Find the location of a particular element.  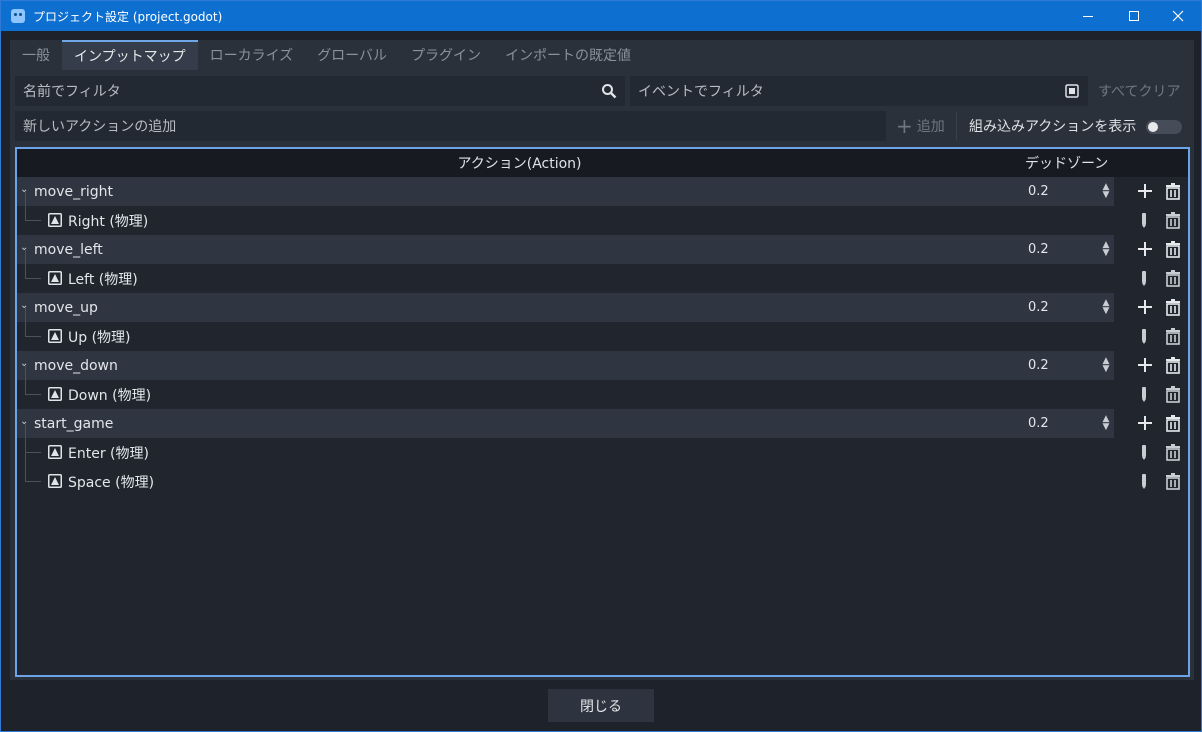

event-row-down: Down (物理) is located at coordinates (602, 387).